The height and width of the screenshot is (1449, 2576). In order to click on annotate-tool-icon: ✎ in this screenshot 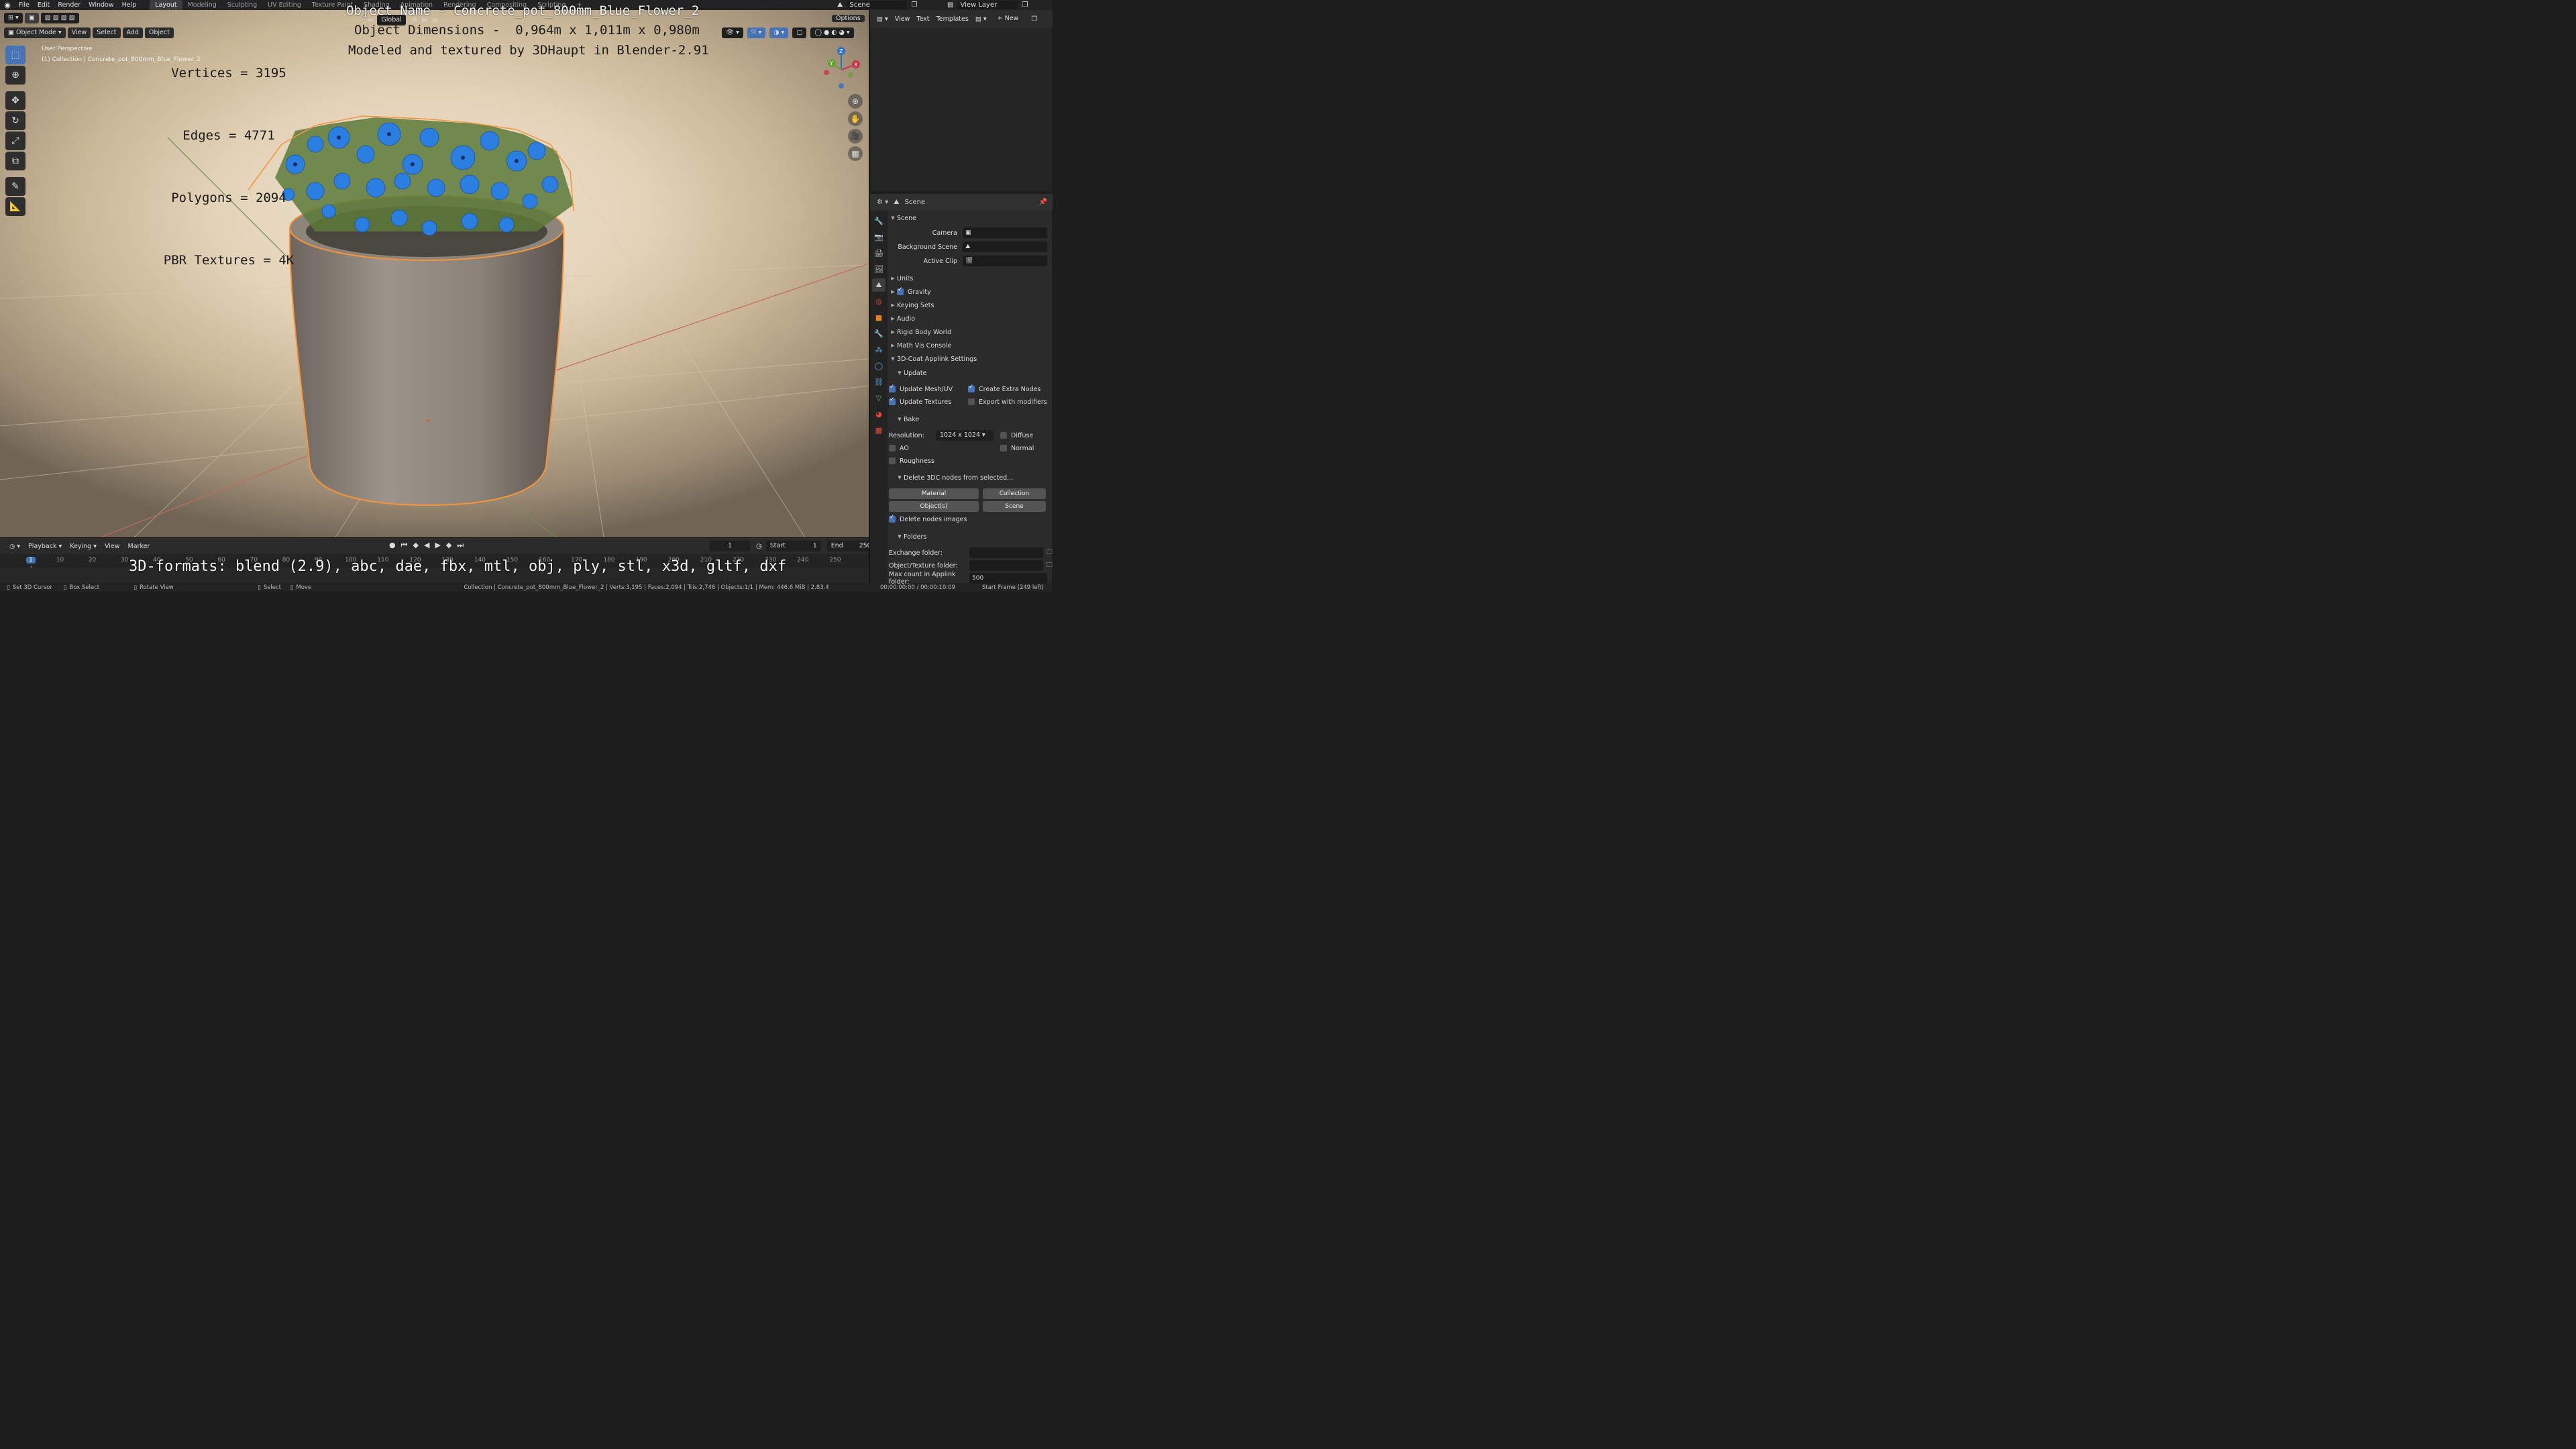, I will do `click(15, 186)`.